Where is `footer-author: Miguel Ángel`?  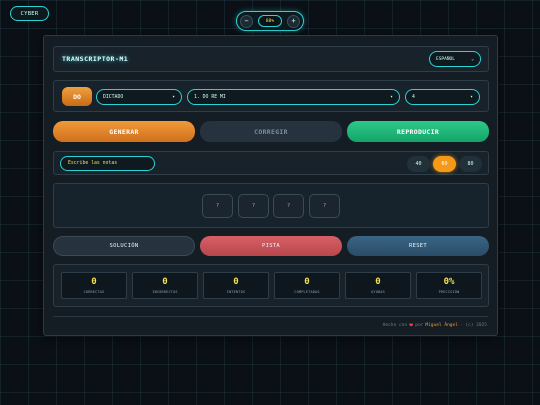
footer-author: Miguel Ángel is located at coordinates (441, 325).